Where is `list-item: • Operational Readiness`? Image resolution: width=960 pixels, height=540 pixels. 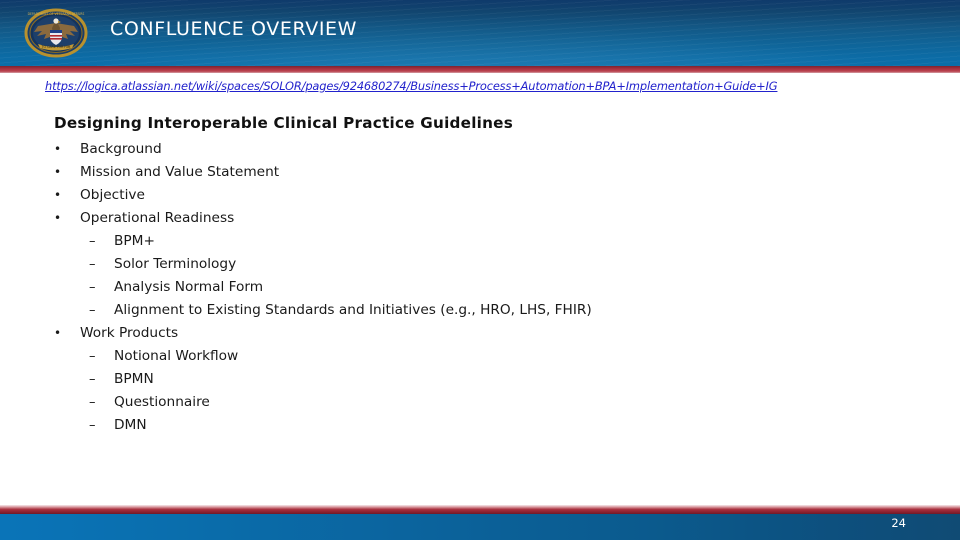 list-item: • Operational Readiness is located at coordinates (480, 218).